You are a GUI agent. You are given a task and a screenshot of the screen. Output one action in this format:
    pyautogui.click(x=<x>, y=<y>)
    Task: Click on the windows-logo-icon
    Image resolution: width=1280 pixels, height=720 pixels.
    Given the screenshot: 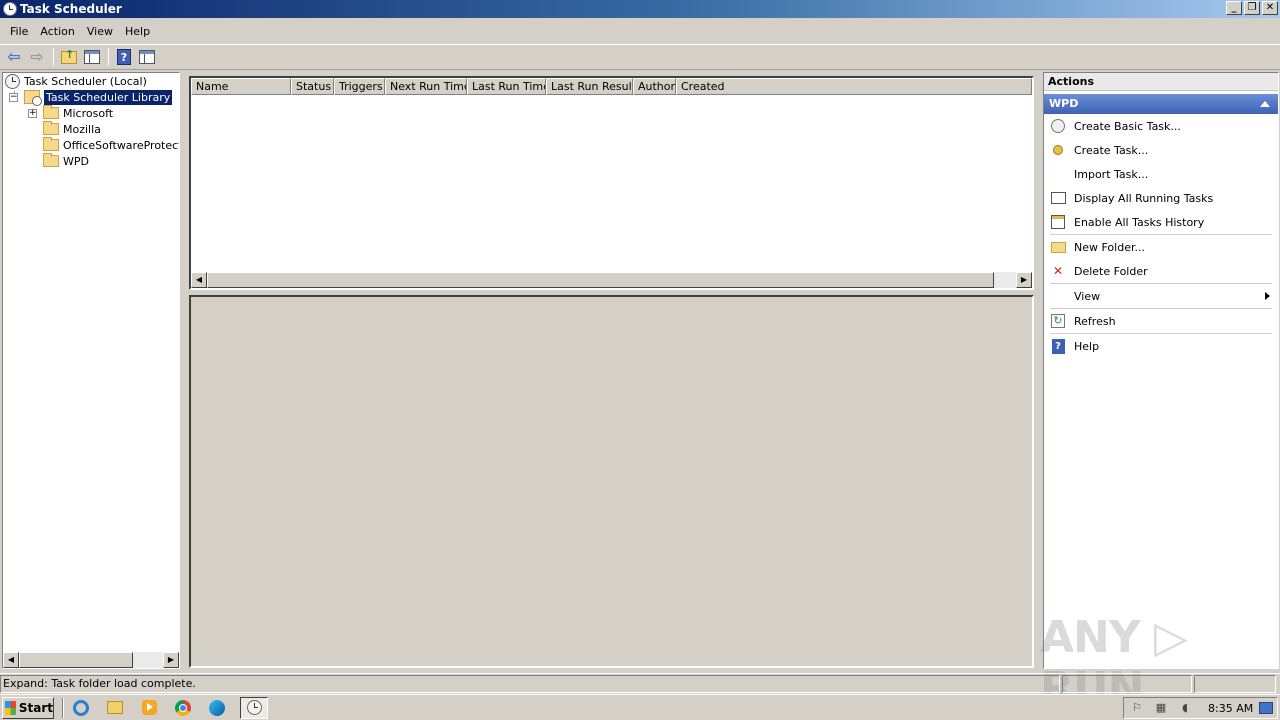 What is the action you would take?
    pyautogui.click(x=10, y=707)
    